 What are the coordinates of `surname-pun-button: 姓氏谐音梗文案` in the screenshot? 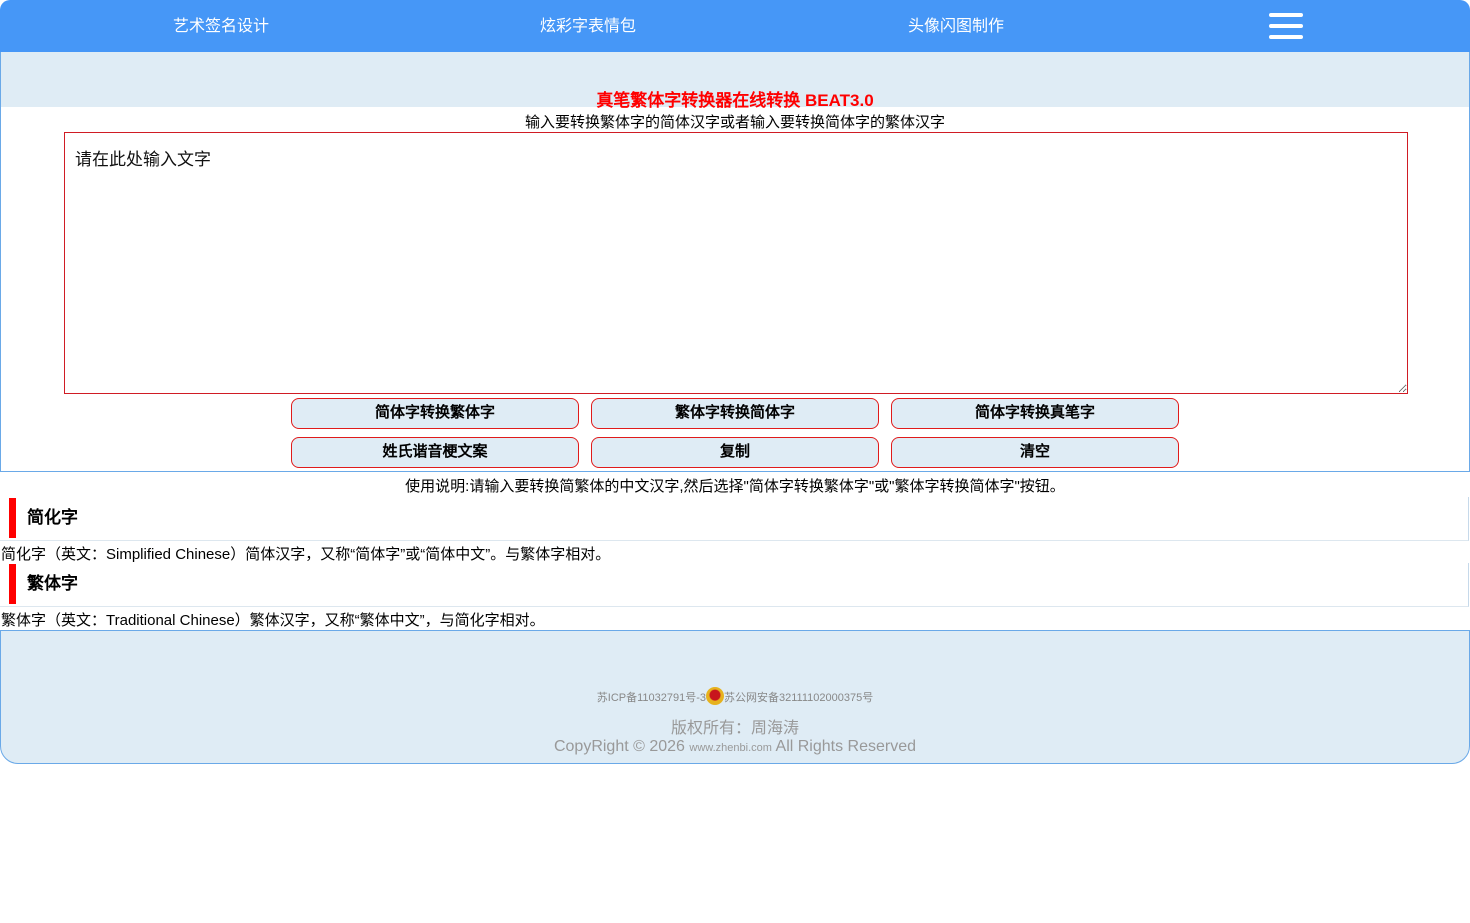 It's located at (435, 452).